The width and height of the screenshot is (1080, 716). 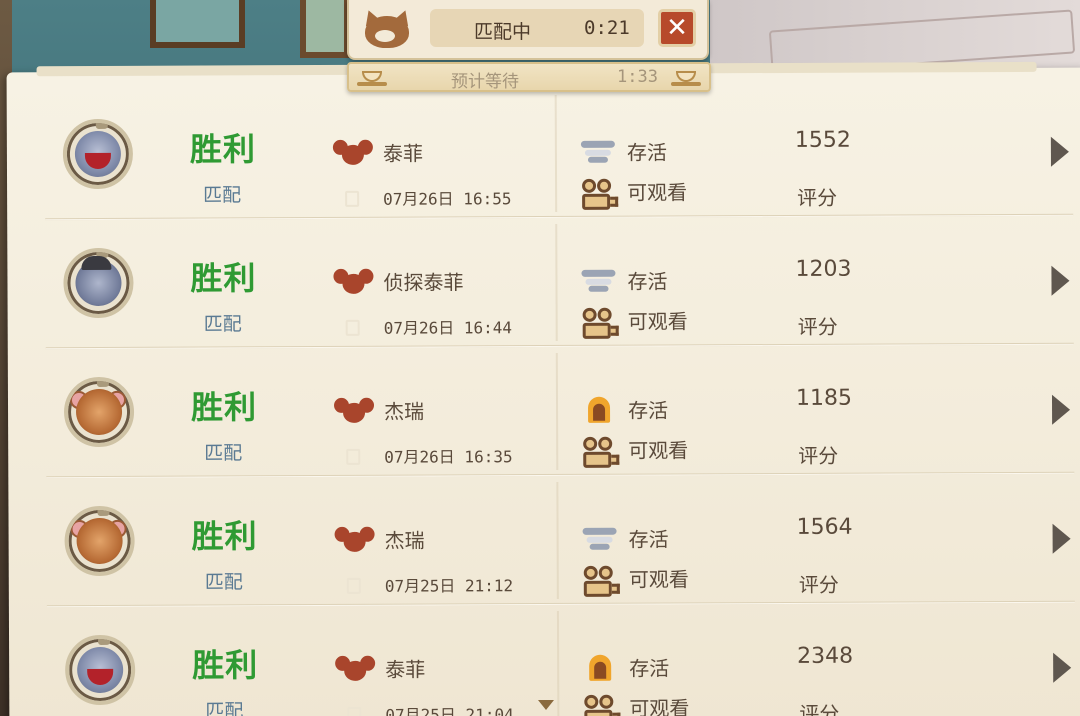 I want to click on match-time: 07月26日 16:35, so click(x=448, y=457).